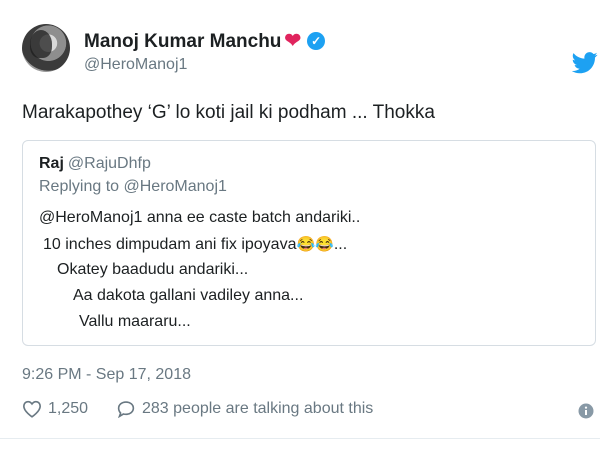 The height and width of the screenshot is (450, 600). What do you see at coordinates (109, 163) in the screenshot?
I see `quoted-author-handle: @RajuDhfp` at bounding box center [109, 163].